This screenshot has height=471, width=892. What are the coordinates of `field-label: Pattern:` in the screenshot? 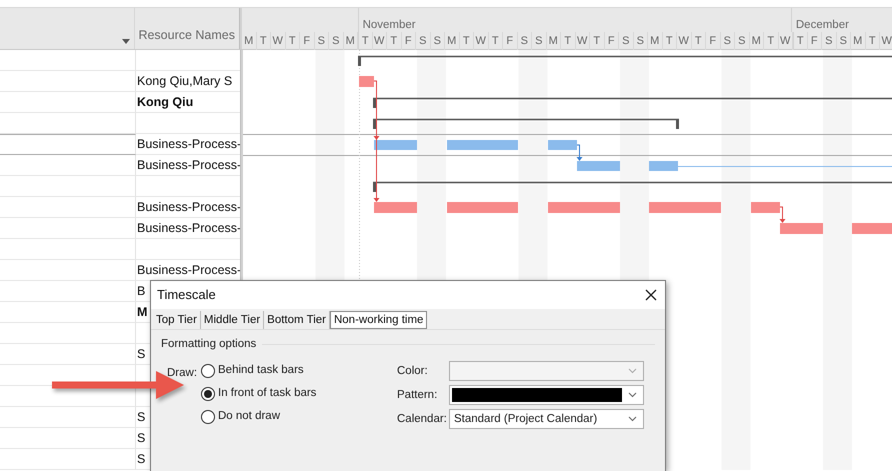 It's located at (417, 395).